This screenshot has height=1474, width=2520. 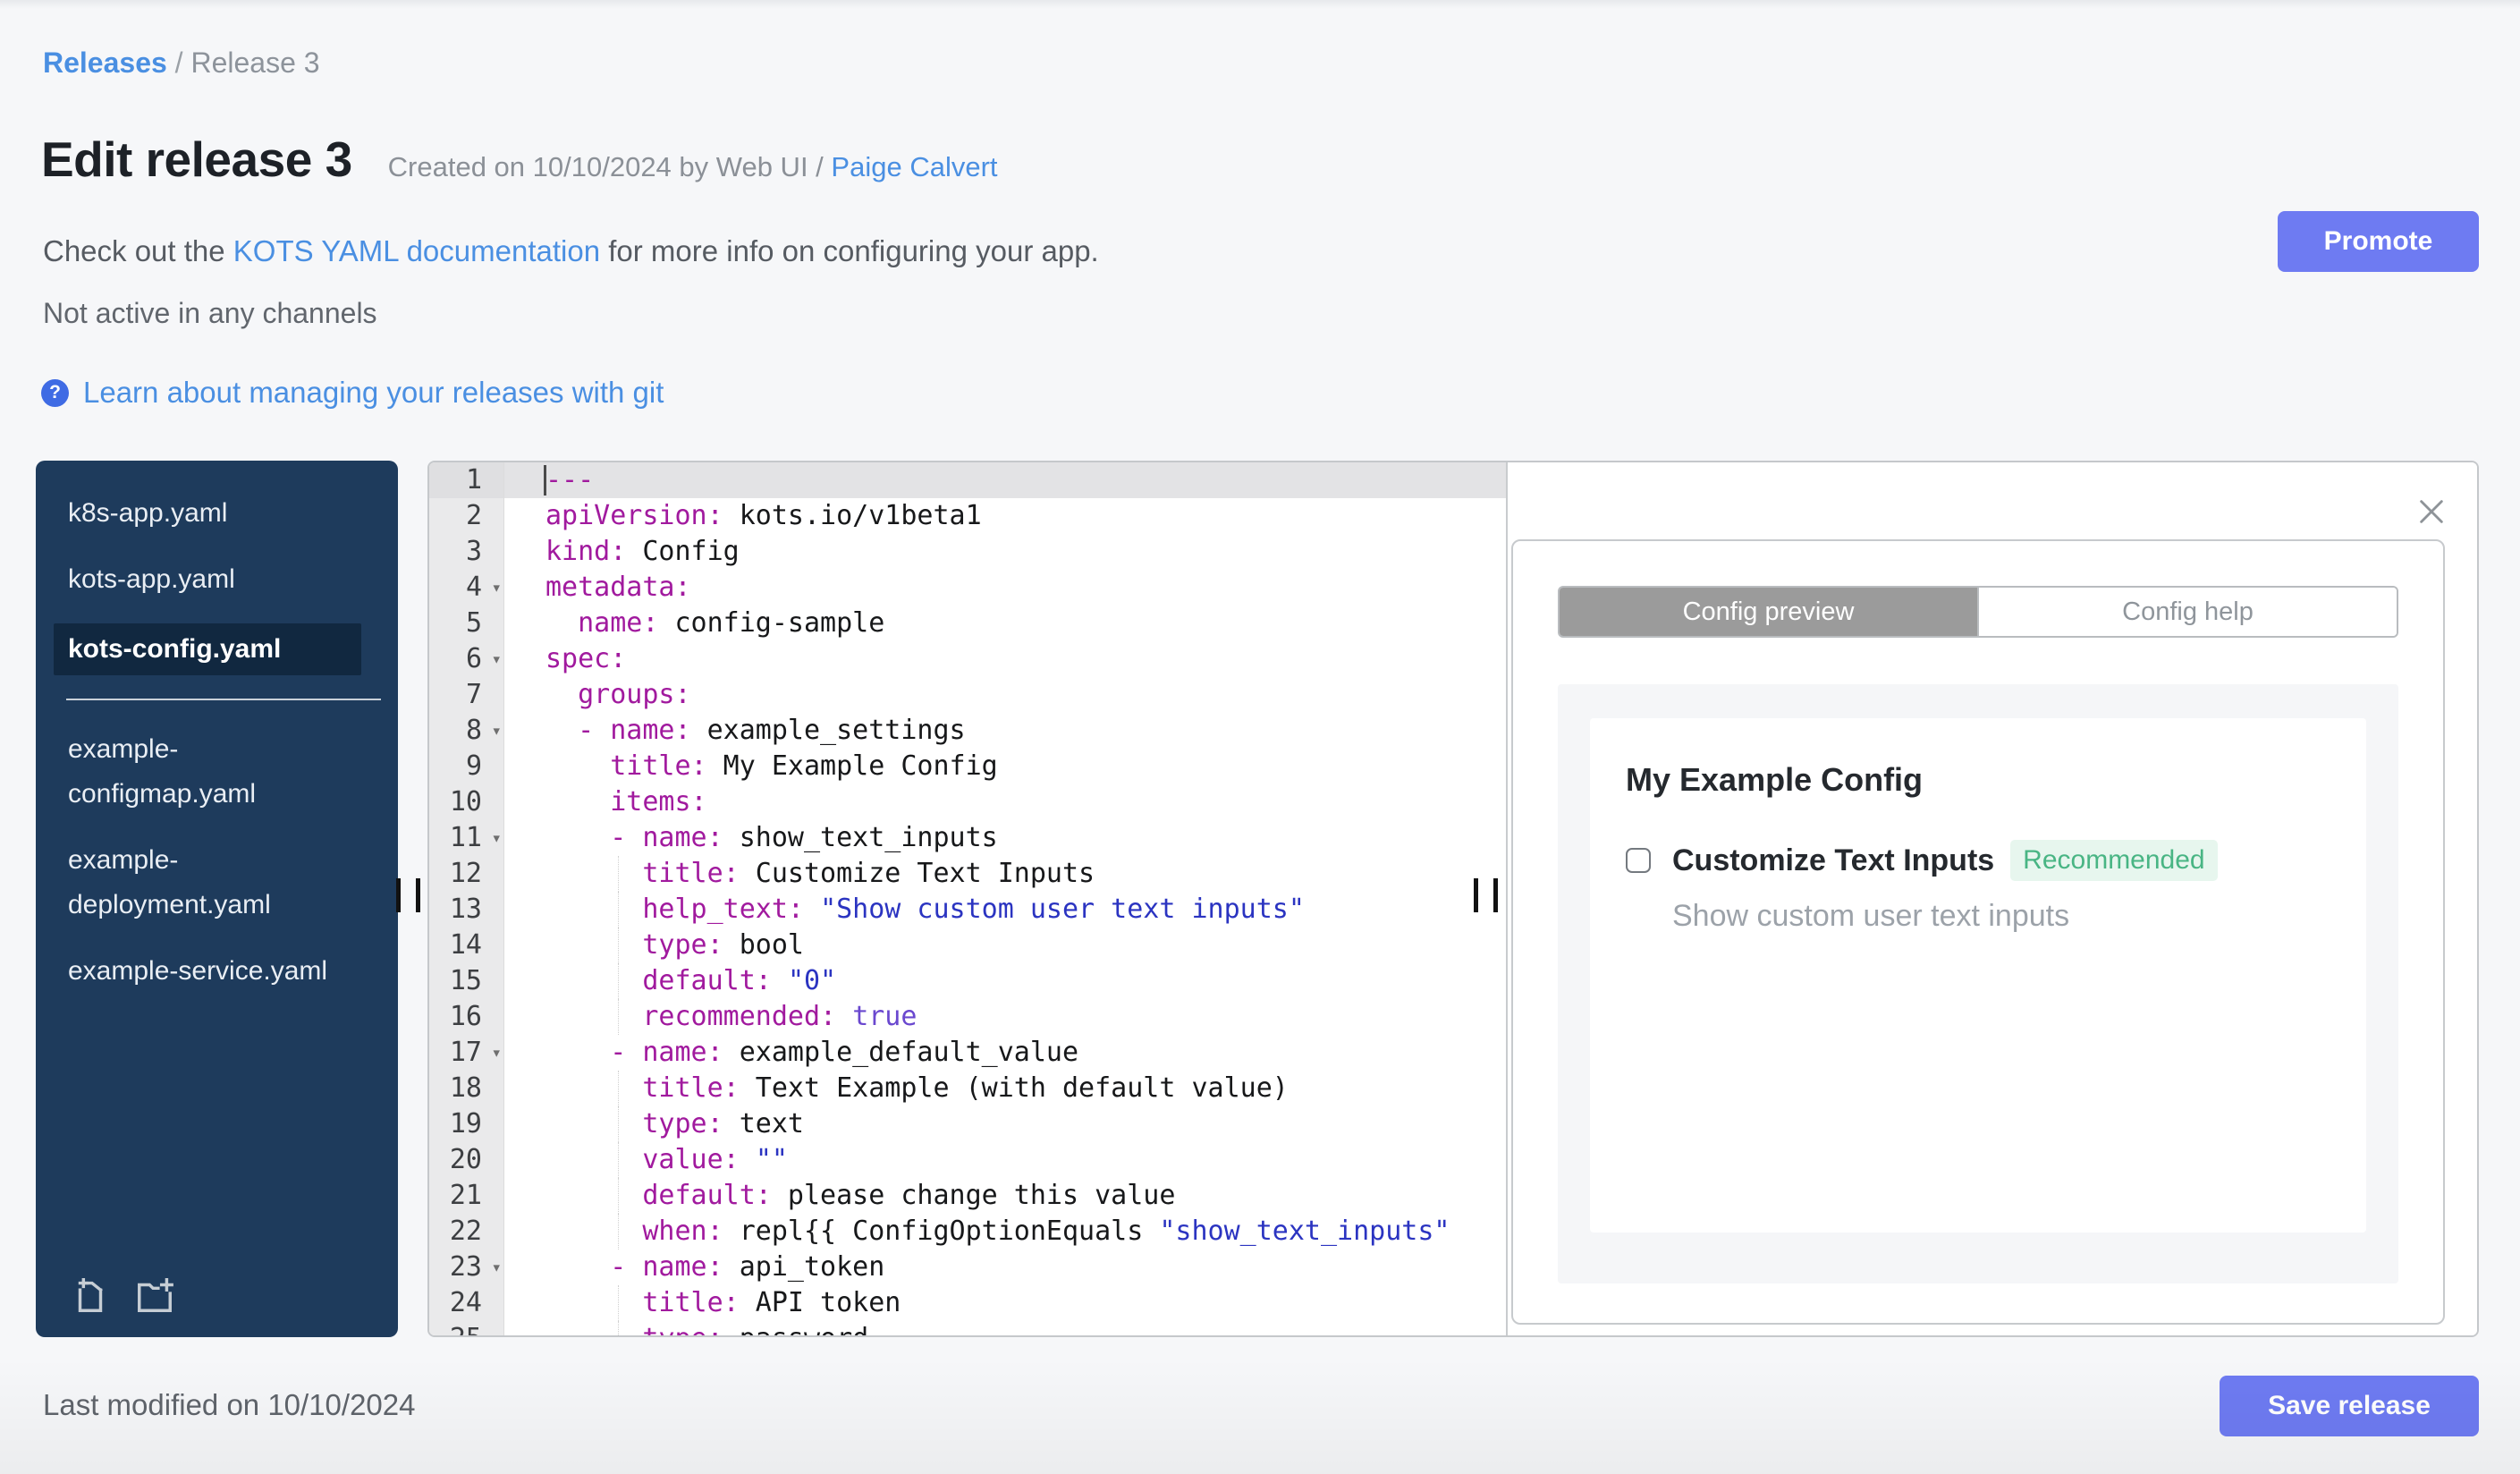 I want to click on code-line-2: apiVersion: kots.io/v1beta1, so click(x=763, y=515).